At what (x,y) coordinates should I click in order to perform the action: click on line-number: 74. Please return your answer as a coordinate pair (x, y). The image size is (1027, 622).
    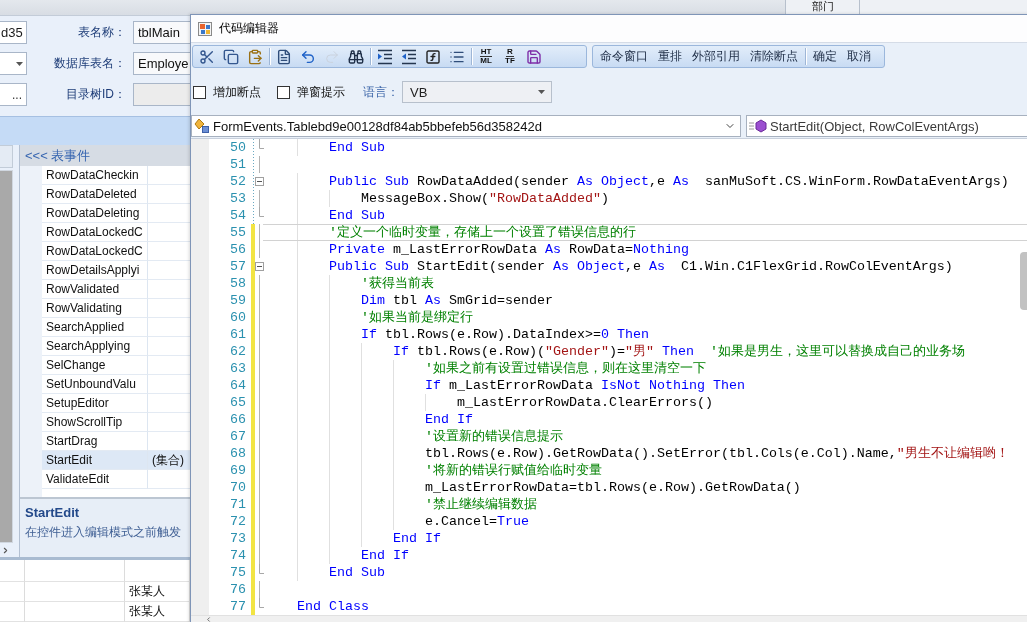
    Looking at the image, I should click on (238, 555).